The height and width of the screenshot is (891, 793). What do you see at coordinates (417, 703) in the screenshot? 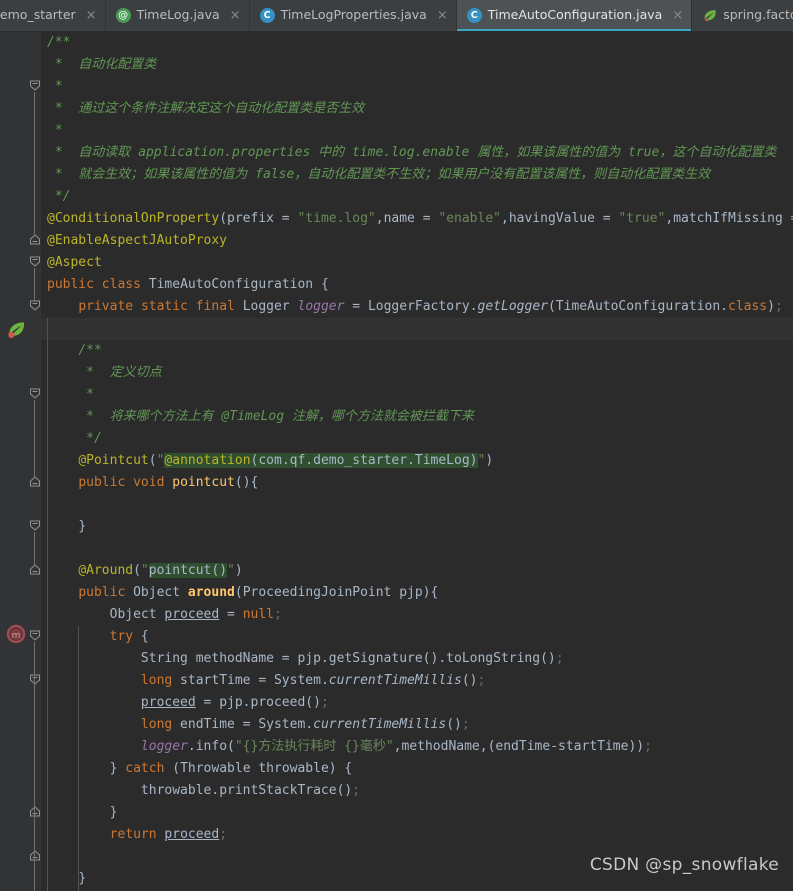
I see `code-line: proceed = pjp.proceed();` at bounding box center [417, 703].